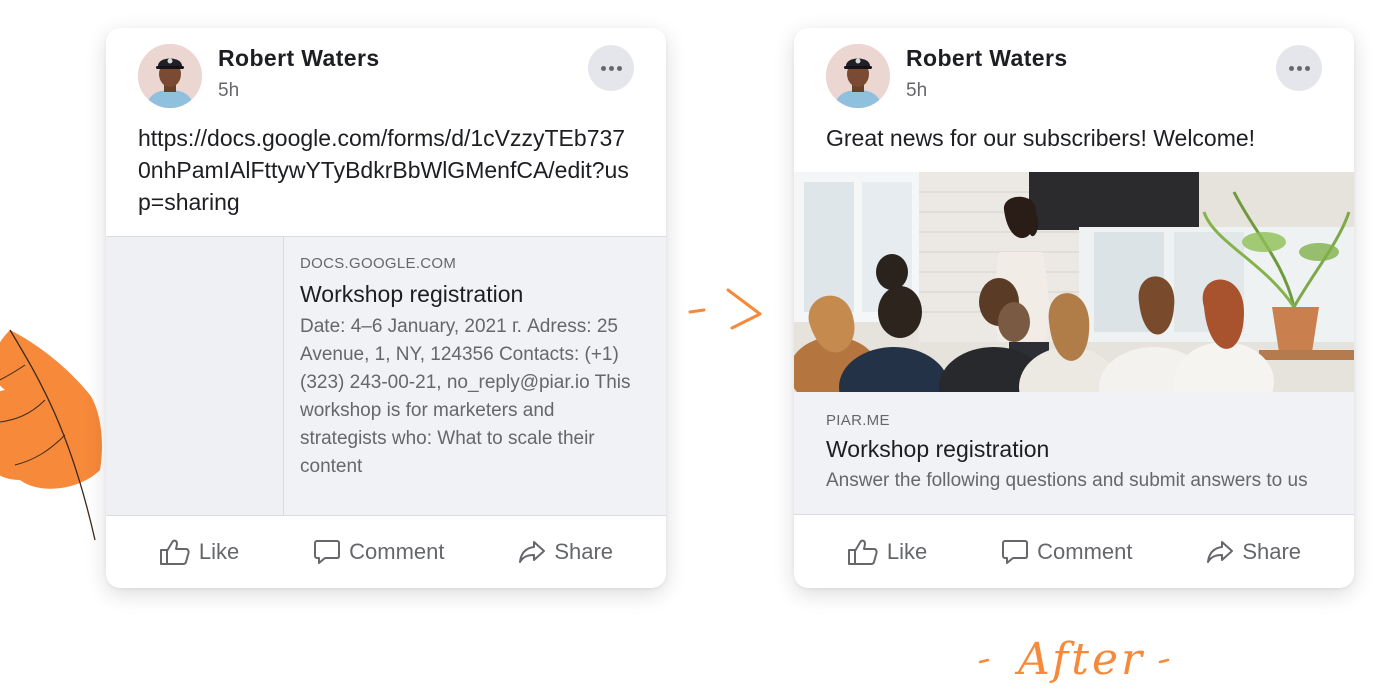 This screenshot has height=700, width=1386. What do you see at coordinates (378, 263) in the screenshot?
I see `link-preview-domain: DOCS.GOOGLE.COM` at bounding box center [378, 263].